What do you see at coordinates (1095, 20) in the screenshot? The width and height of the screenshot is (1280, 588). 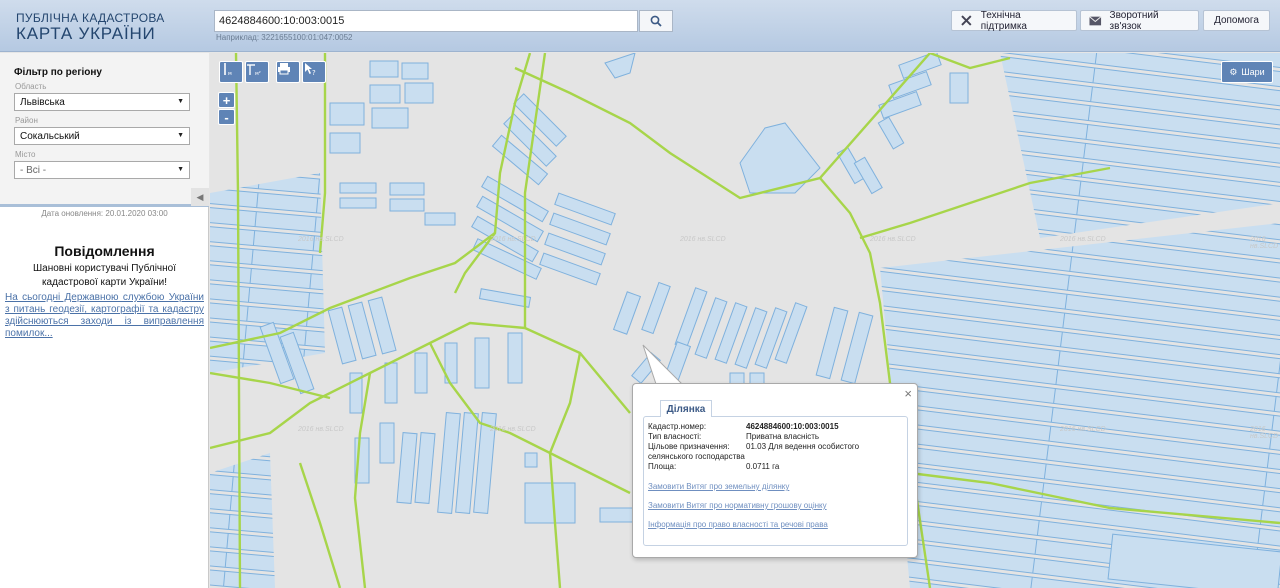 I see `envelope-icon` at bounding box center [1095, 20].